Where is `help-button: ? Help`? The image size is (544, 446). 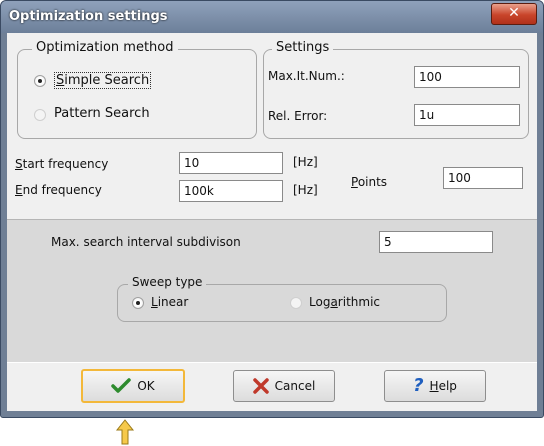 help-button: ? Help is located at coordinates (435, 386).